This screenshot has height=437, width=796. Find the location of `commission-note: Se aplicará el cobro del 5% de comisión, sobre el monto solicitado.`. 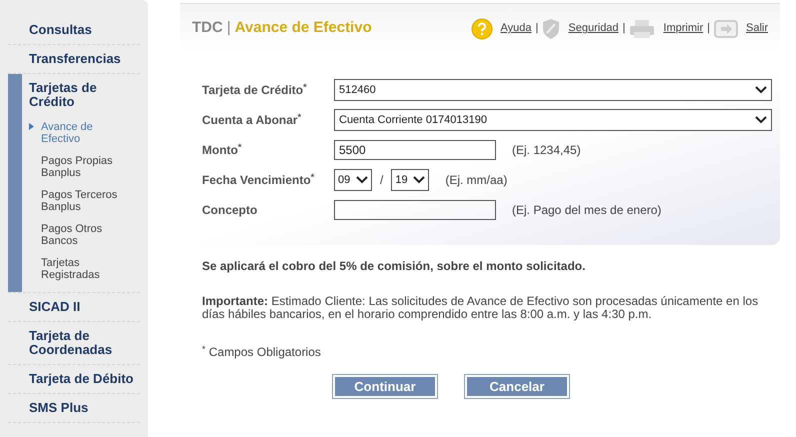

commission-note: Se aplicará el cobro del 5% de comisión, sobre el monto solicitado. is located at coordinates (394, 266).